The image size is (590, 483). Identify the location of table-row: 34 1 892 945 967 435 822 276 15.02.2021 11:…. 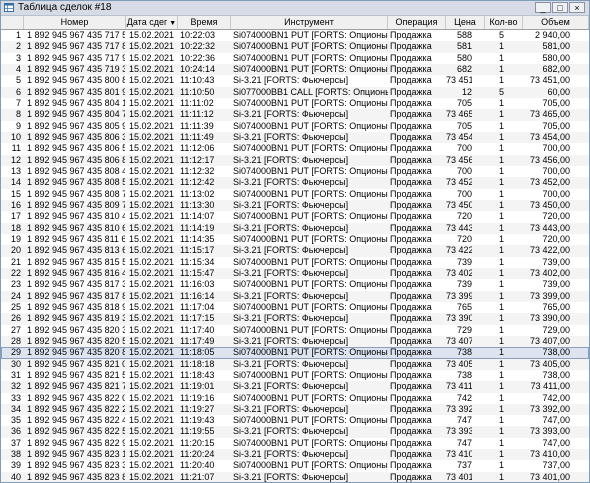
(295, 409).